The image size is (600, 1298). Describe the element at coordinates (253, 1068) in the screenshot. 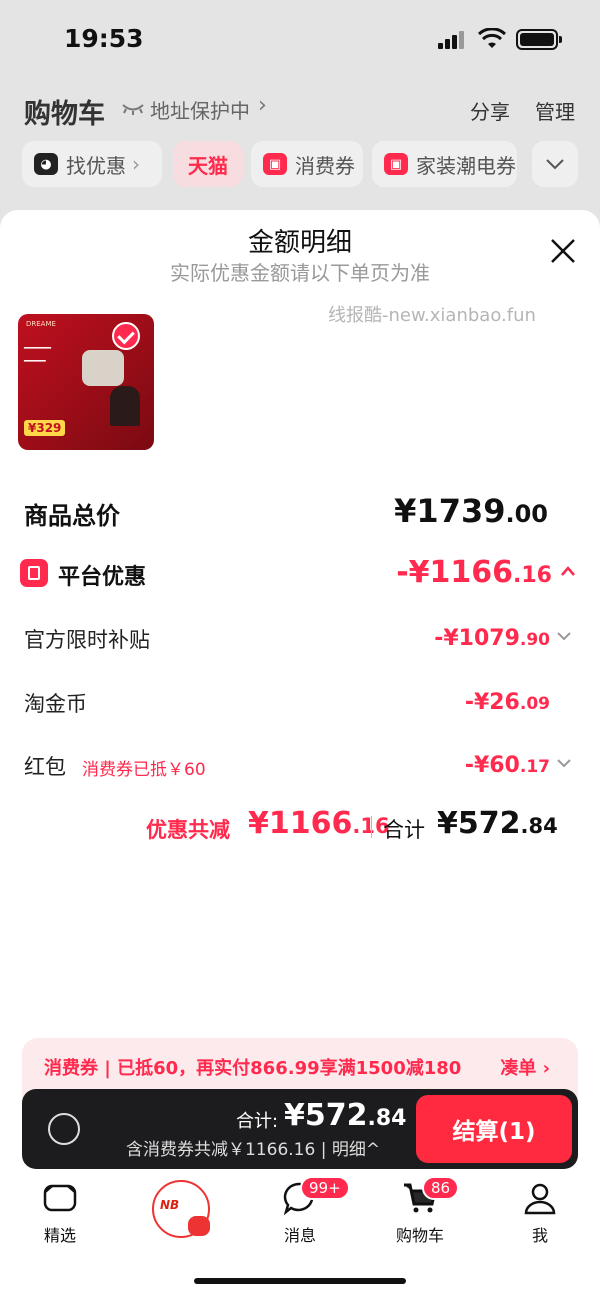

I see `coupon-banner-text: 消费券 | 已抵60，再实付866.99享满1500减180` at that location.